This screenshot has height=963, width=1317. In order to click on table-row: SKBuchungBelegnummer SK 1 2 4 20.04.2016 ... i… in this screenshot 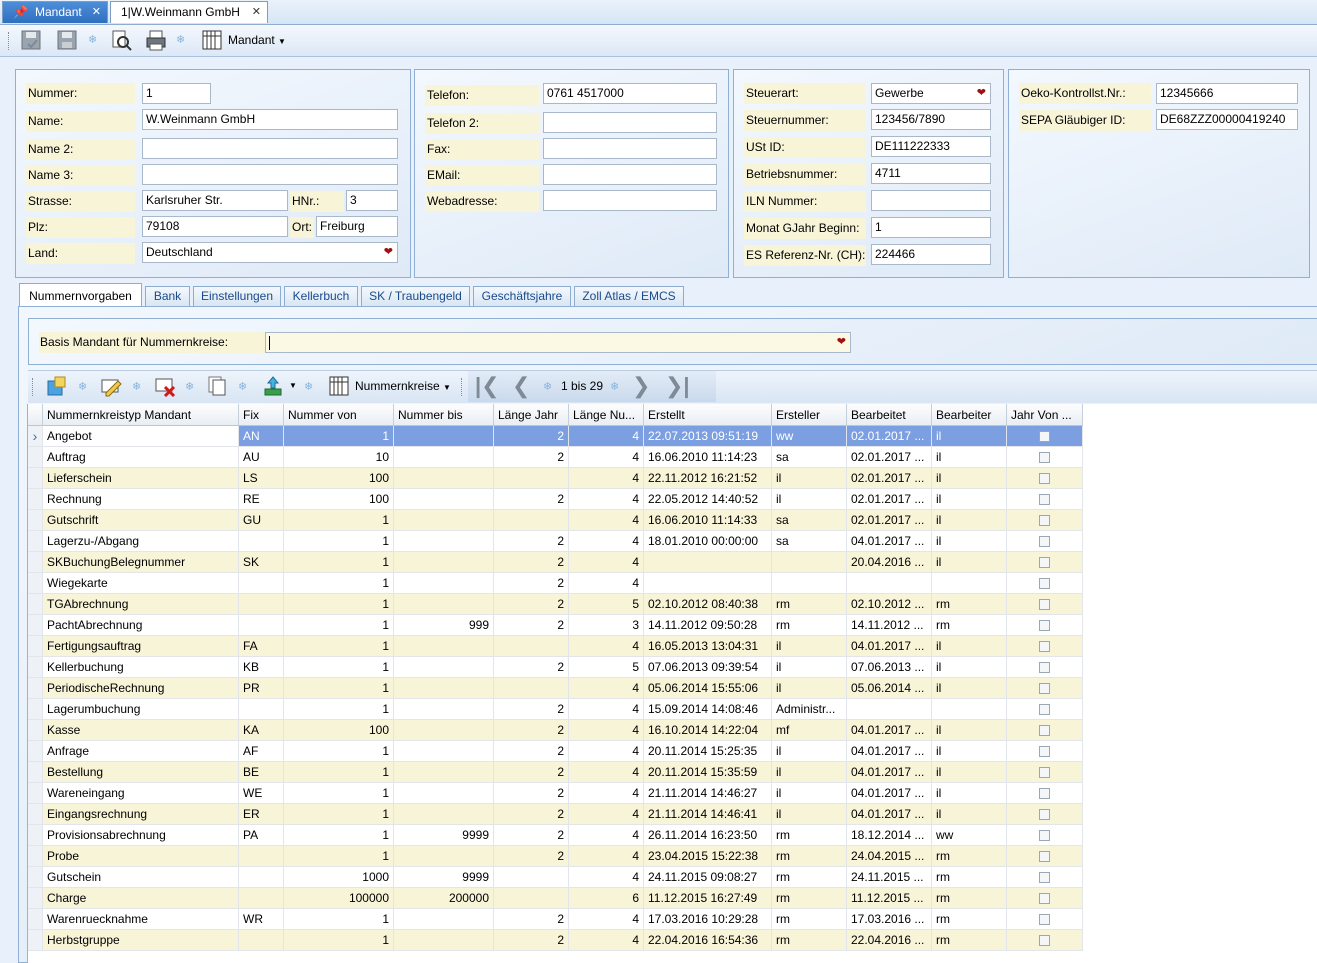, I will do `click(672, 562)`.